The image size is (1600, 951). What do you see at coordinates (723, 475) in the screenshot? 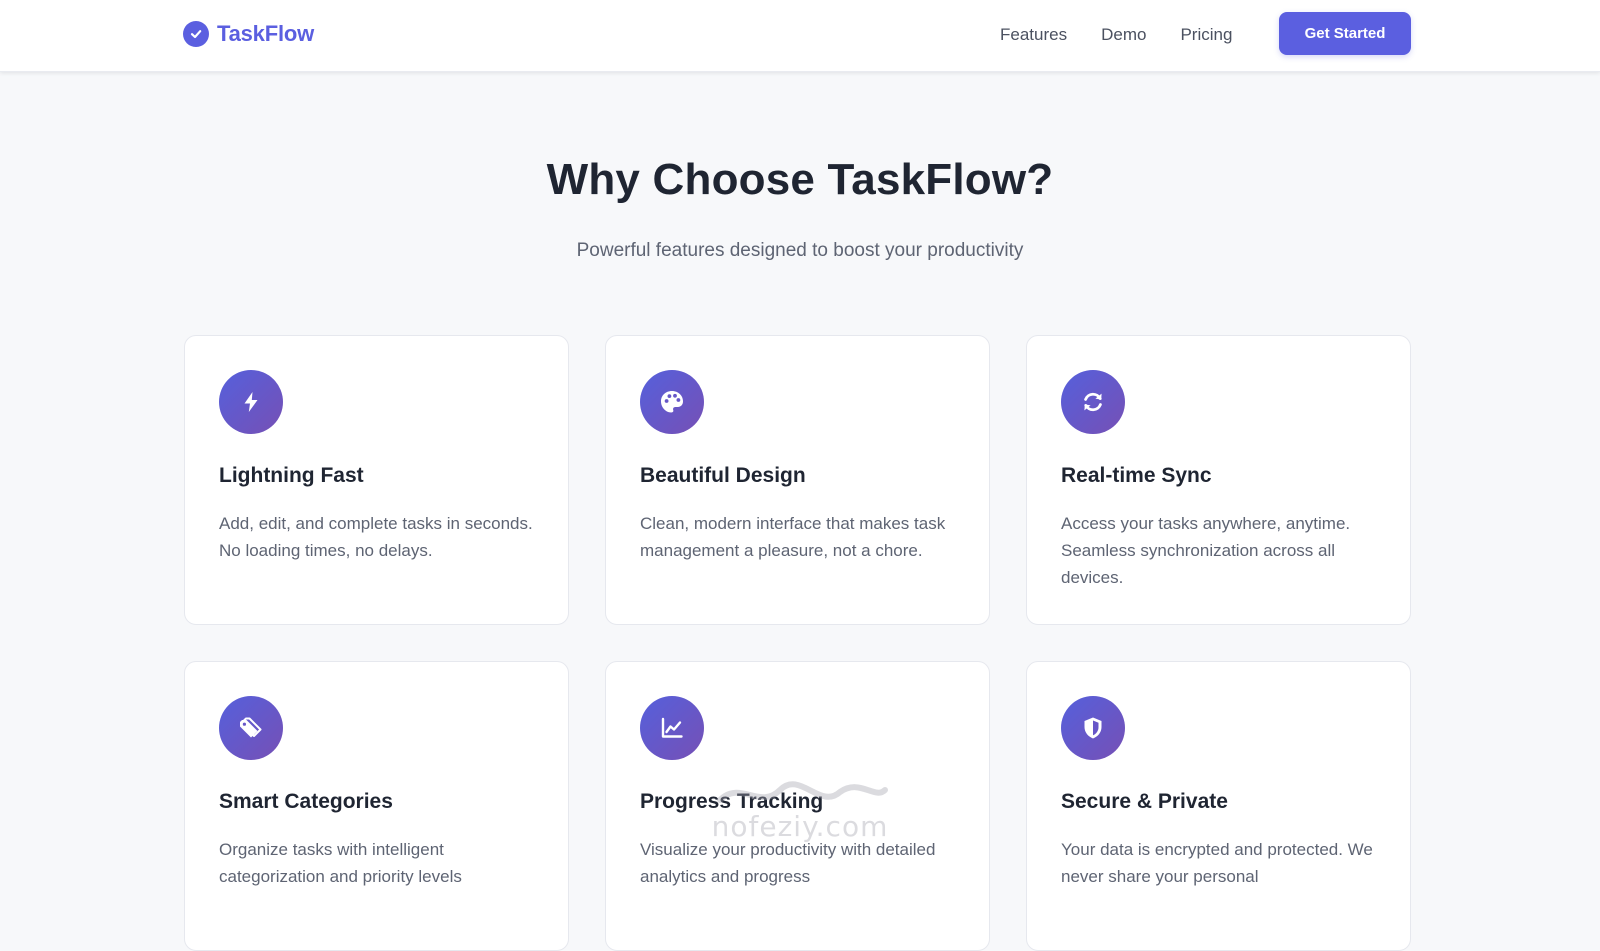
I see `feature-title: Beautiful Design` at bounding box center [723, 475].